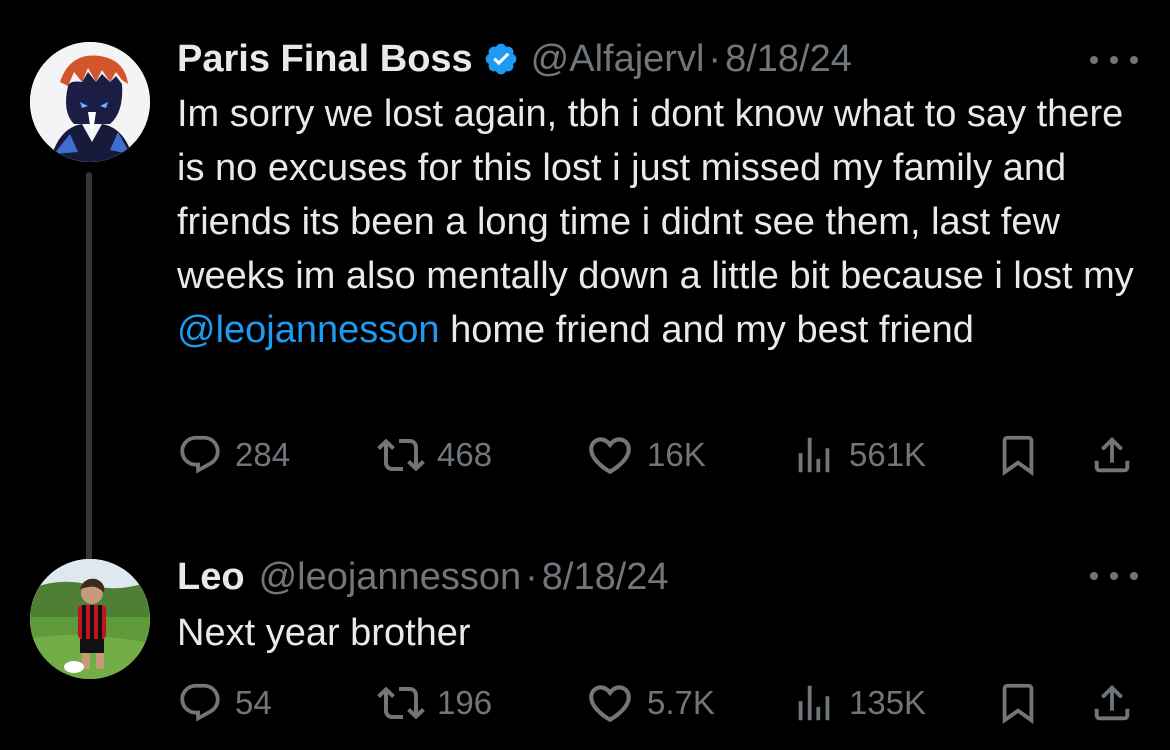  I want to click on repost-count: 196, so click(465, 702).